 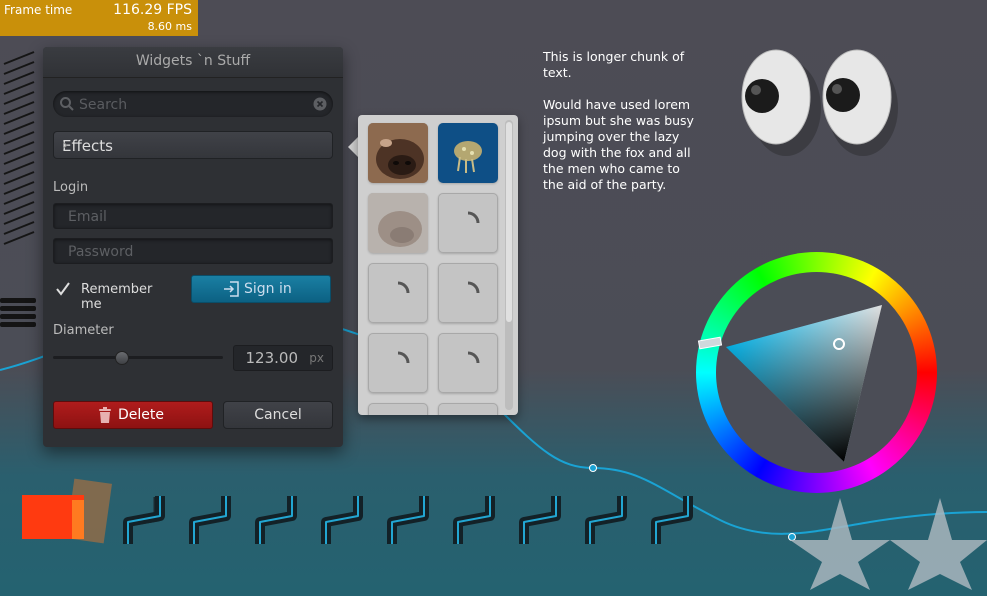 I want to click on window-title: Widgets `n Stuff, so click(x=193, y=62).